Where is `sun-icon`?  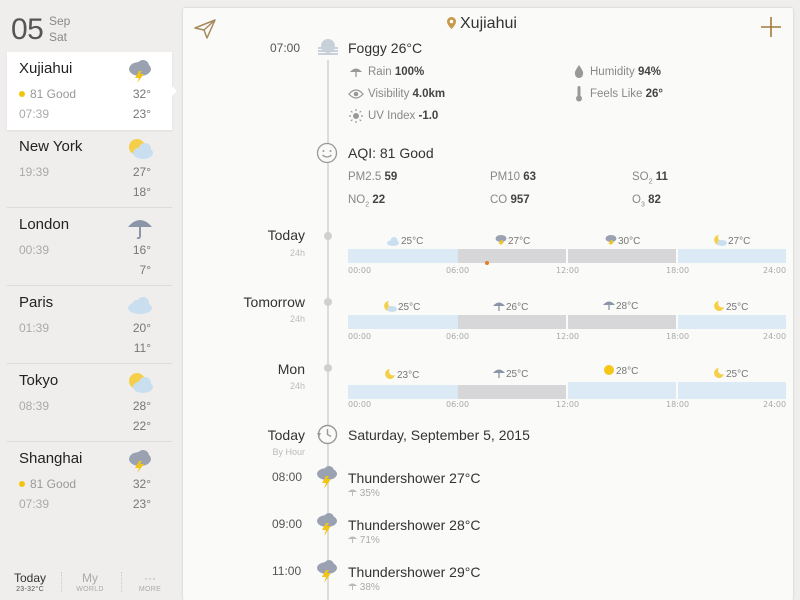 sun-icon is located at coordinates (609, 370).